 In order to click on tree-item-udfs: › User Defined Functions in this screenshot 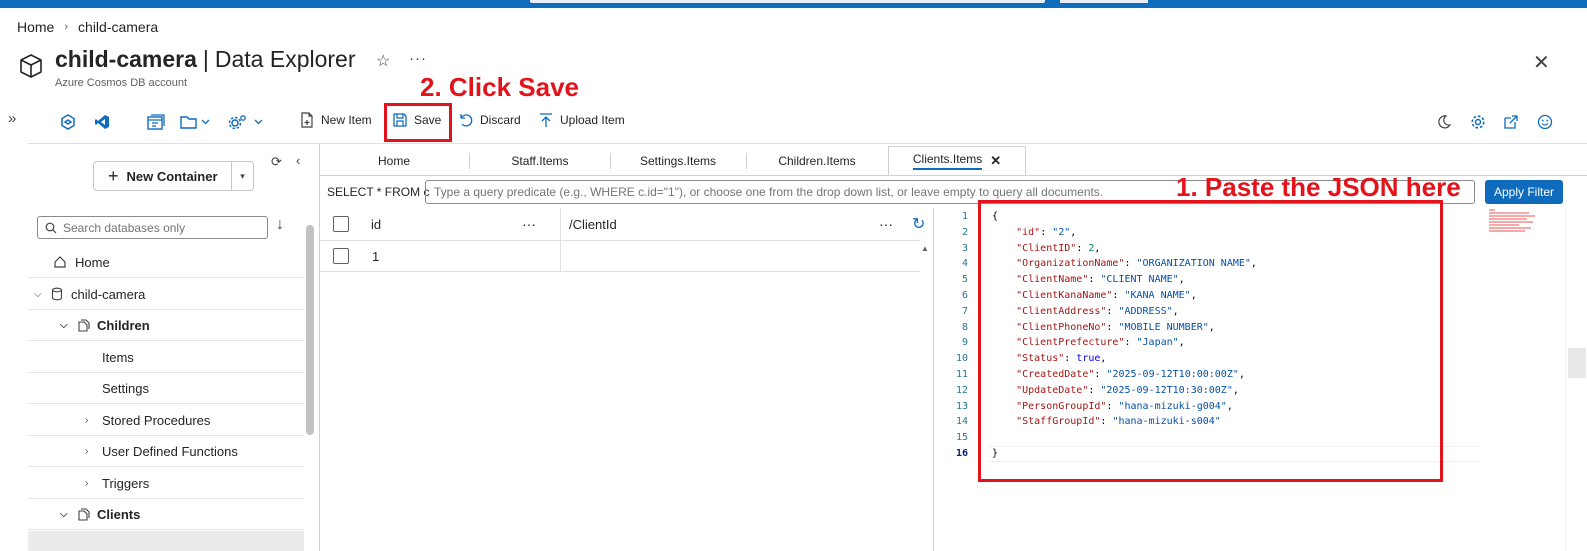, I will do `click(166, 451)`.